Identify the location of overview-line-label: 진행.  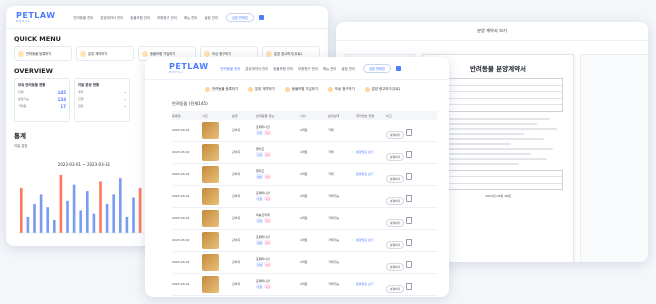
(81, 99).